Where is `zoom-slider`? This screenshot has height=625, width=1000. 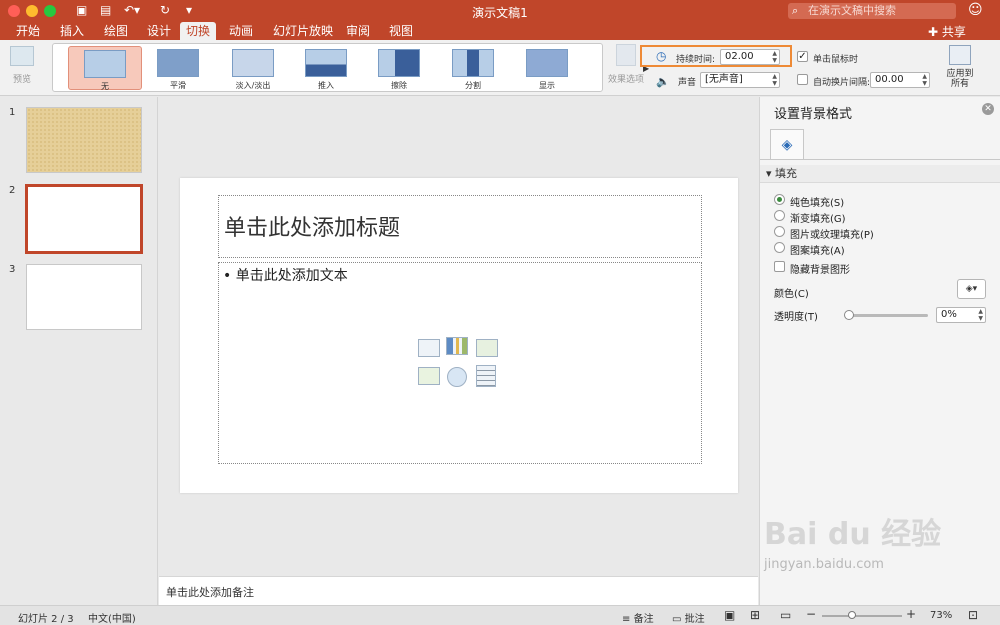
zoom-slider is located at coordinates (862, 616).